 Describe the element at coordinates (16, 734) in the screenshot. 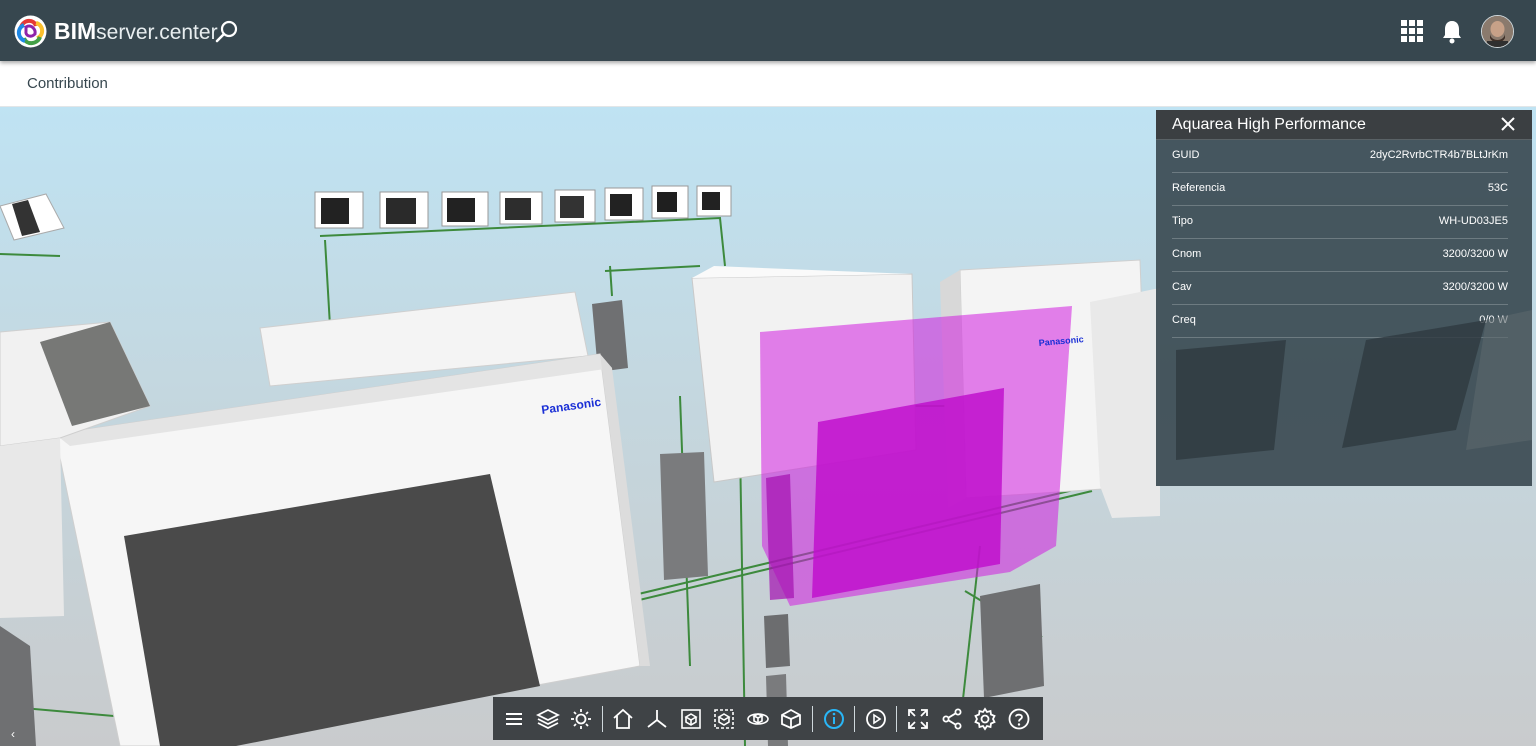

I see `chevron-left-icon: ‹` at that location.